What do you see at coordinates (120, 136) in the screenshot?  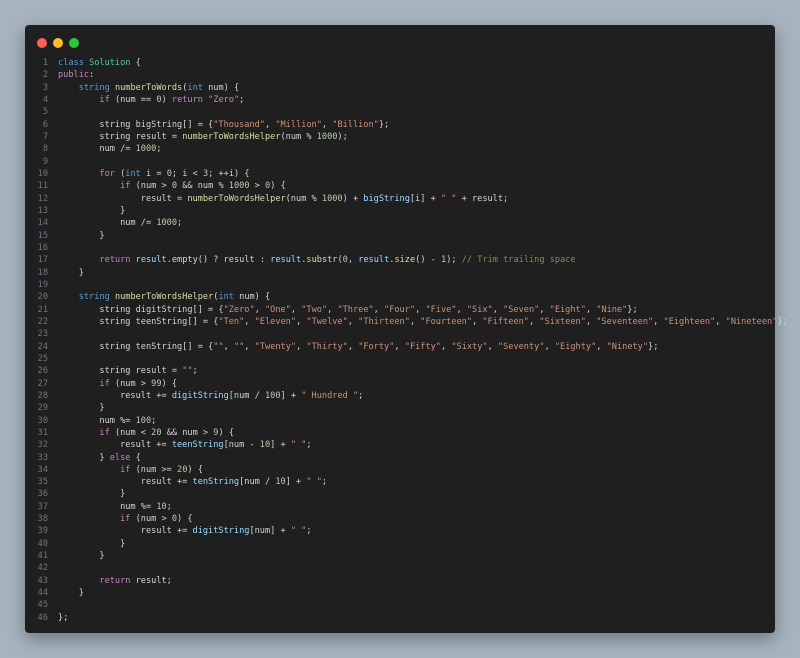 I see `code-token: string result =` at bounding box center [120, 136].